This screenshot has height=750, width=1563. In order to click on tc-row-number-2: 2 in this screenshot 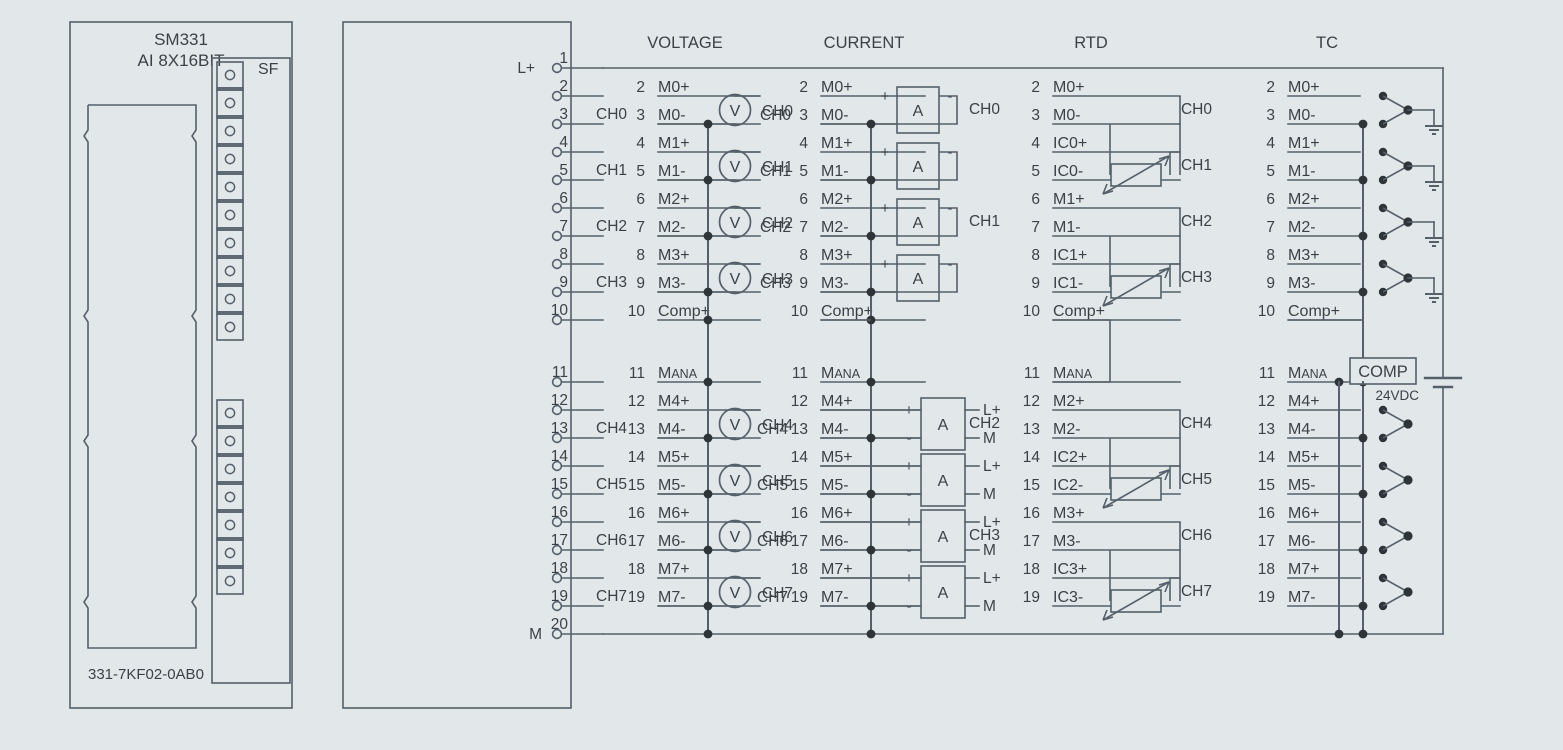, I will do `click(1270, 87)`.